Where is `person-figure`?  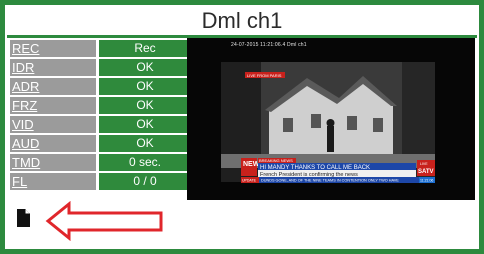 person-figure is located at coordinates (330, 139).